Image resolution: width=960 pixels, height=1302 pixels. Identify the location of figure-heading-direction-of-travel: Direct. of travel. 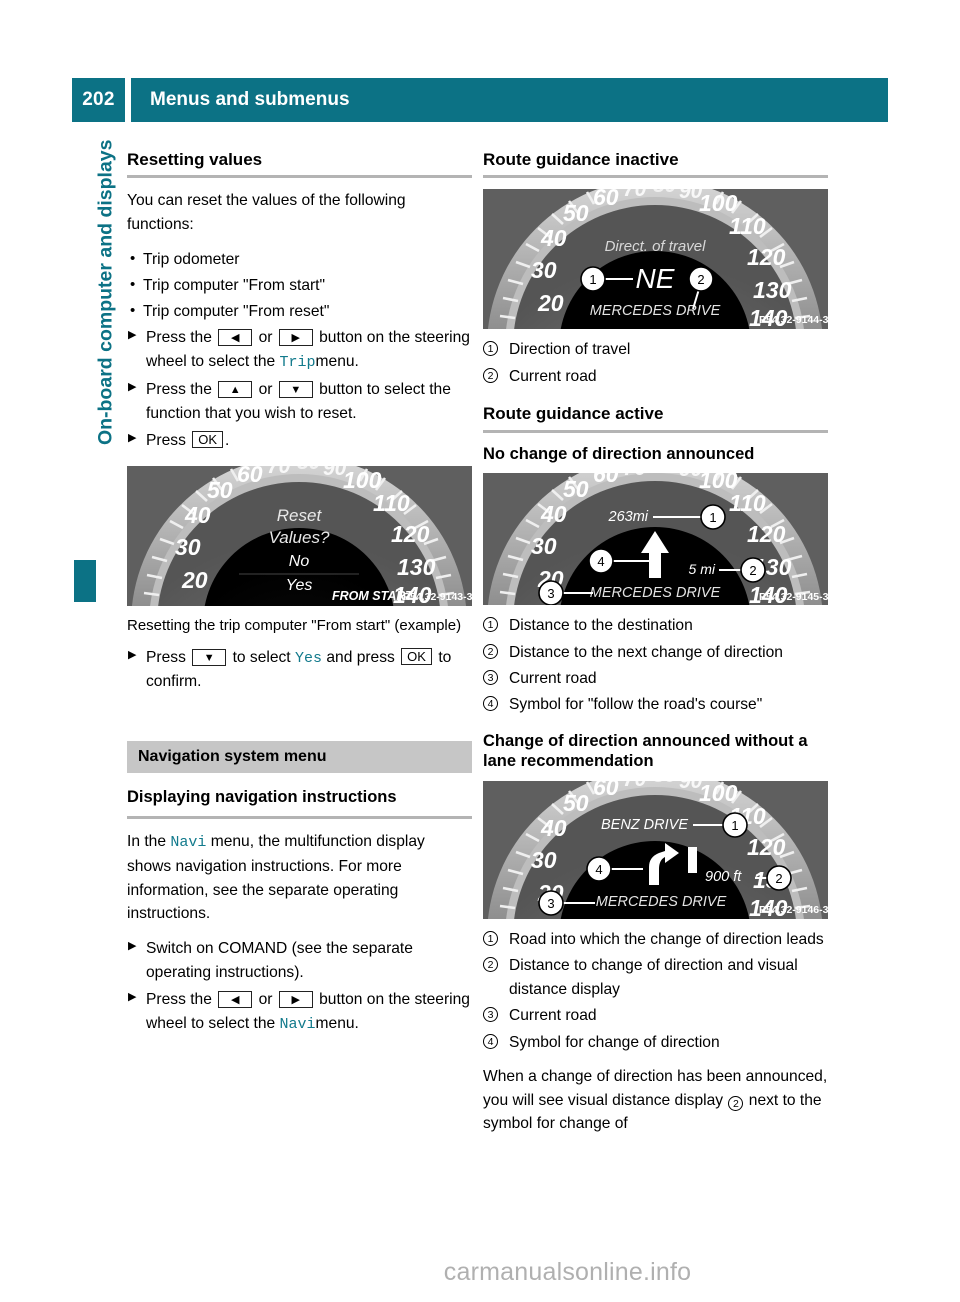
(656, 246).